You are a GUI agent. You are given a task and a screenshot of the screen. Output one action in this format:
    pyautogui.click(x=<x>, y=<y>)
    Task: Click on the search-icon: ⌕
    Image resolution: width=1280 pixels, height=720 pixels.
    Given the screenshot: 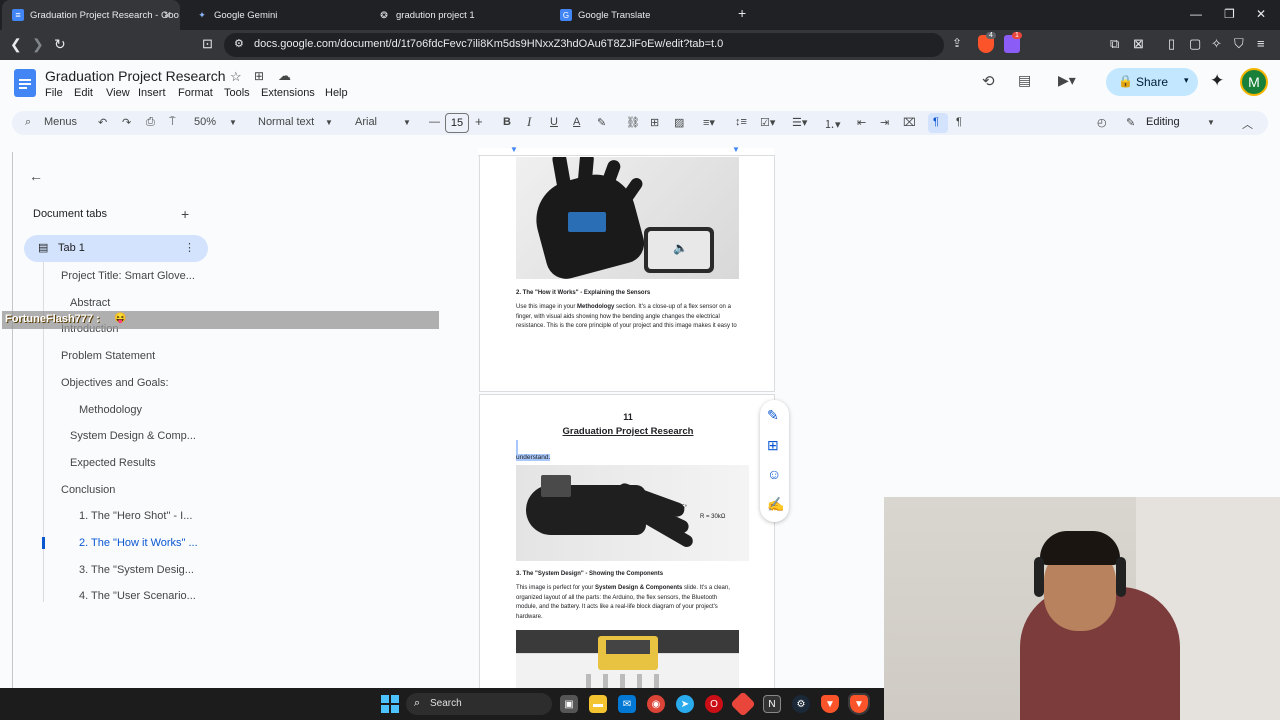 What is the action you would take?
    pyautogui.click(x=28, y=122)
    